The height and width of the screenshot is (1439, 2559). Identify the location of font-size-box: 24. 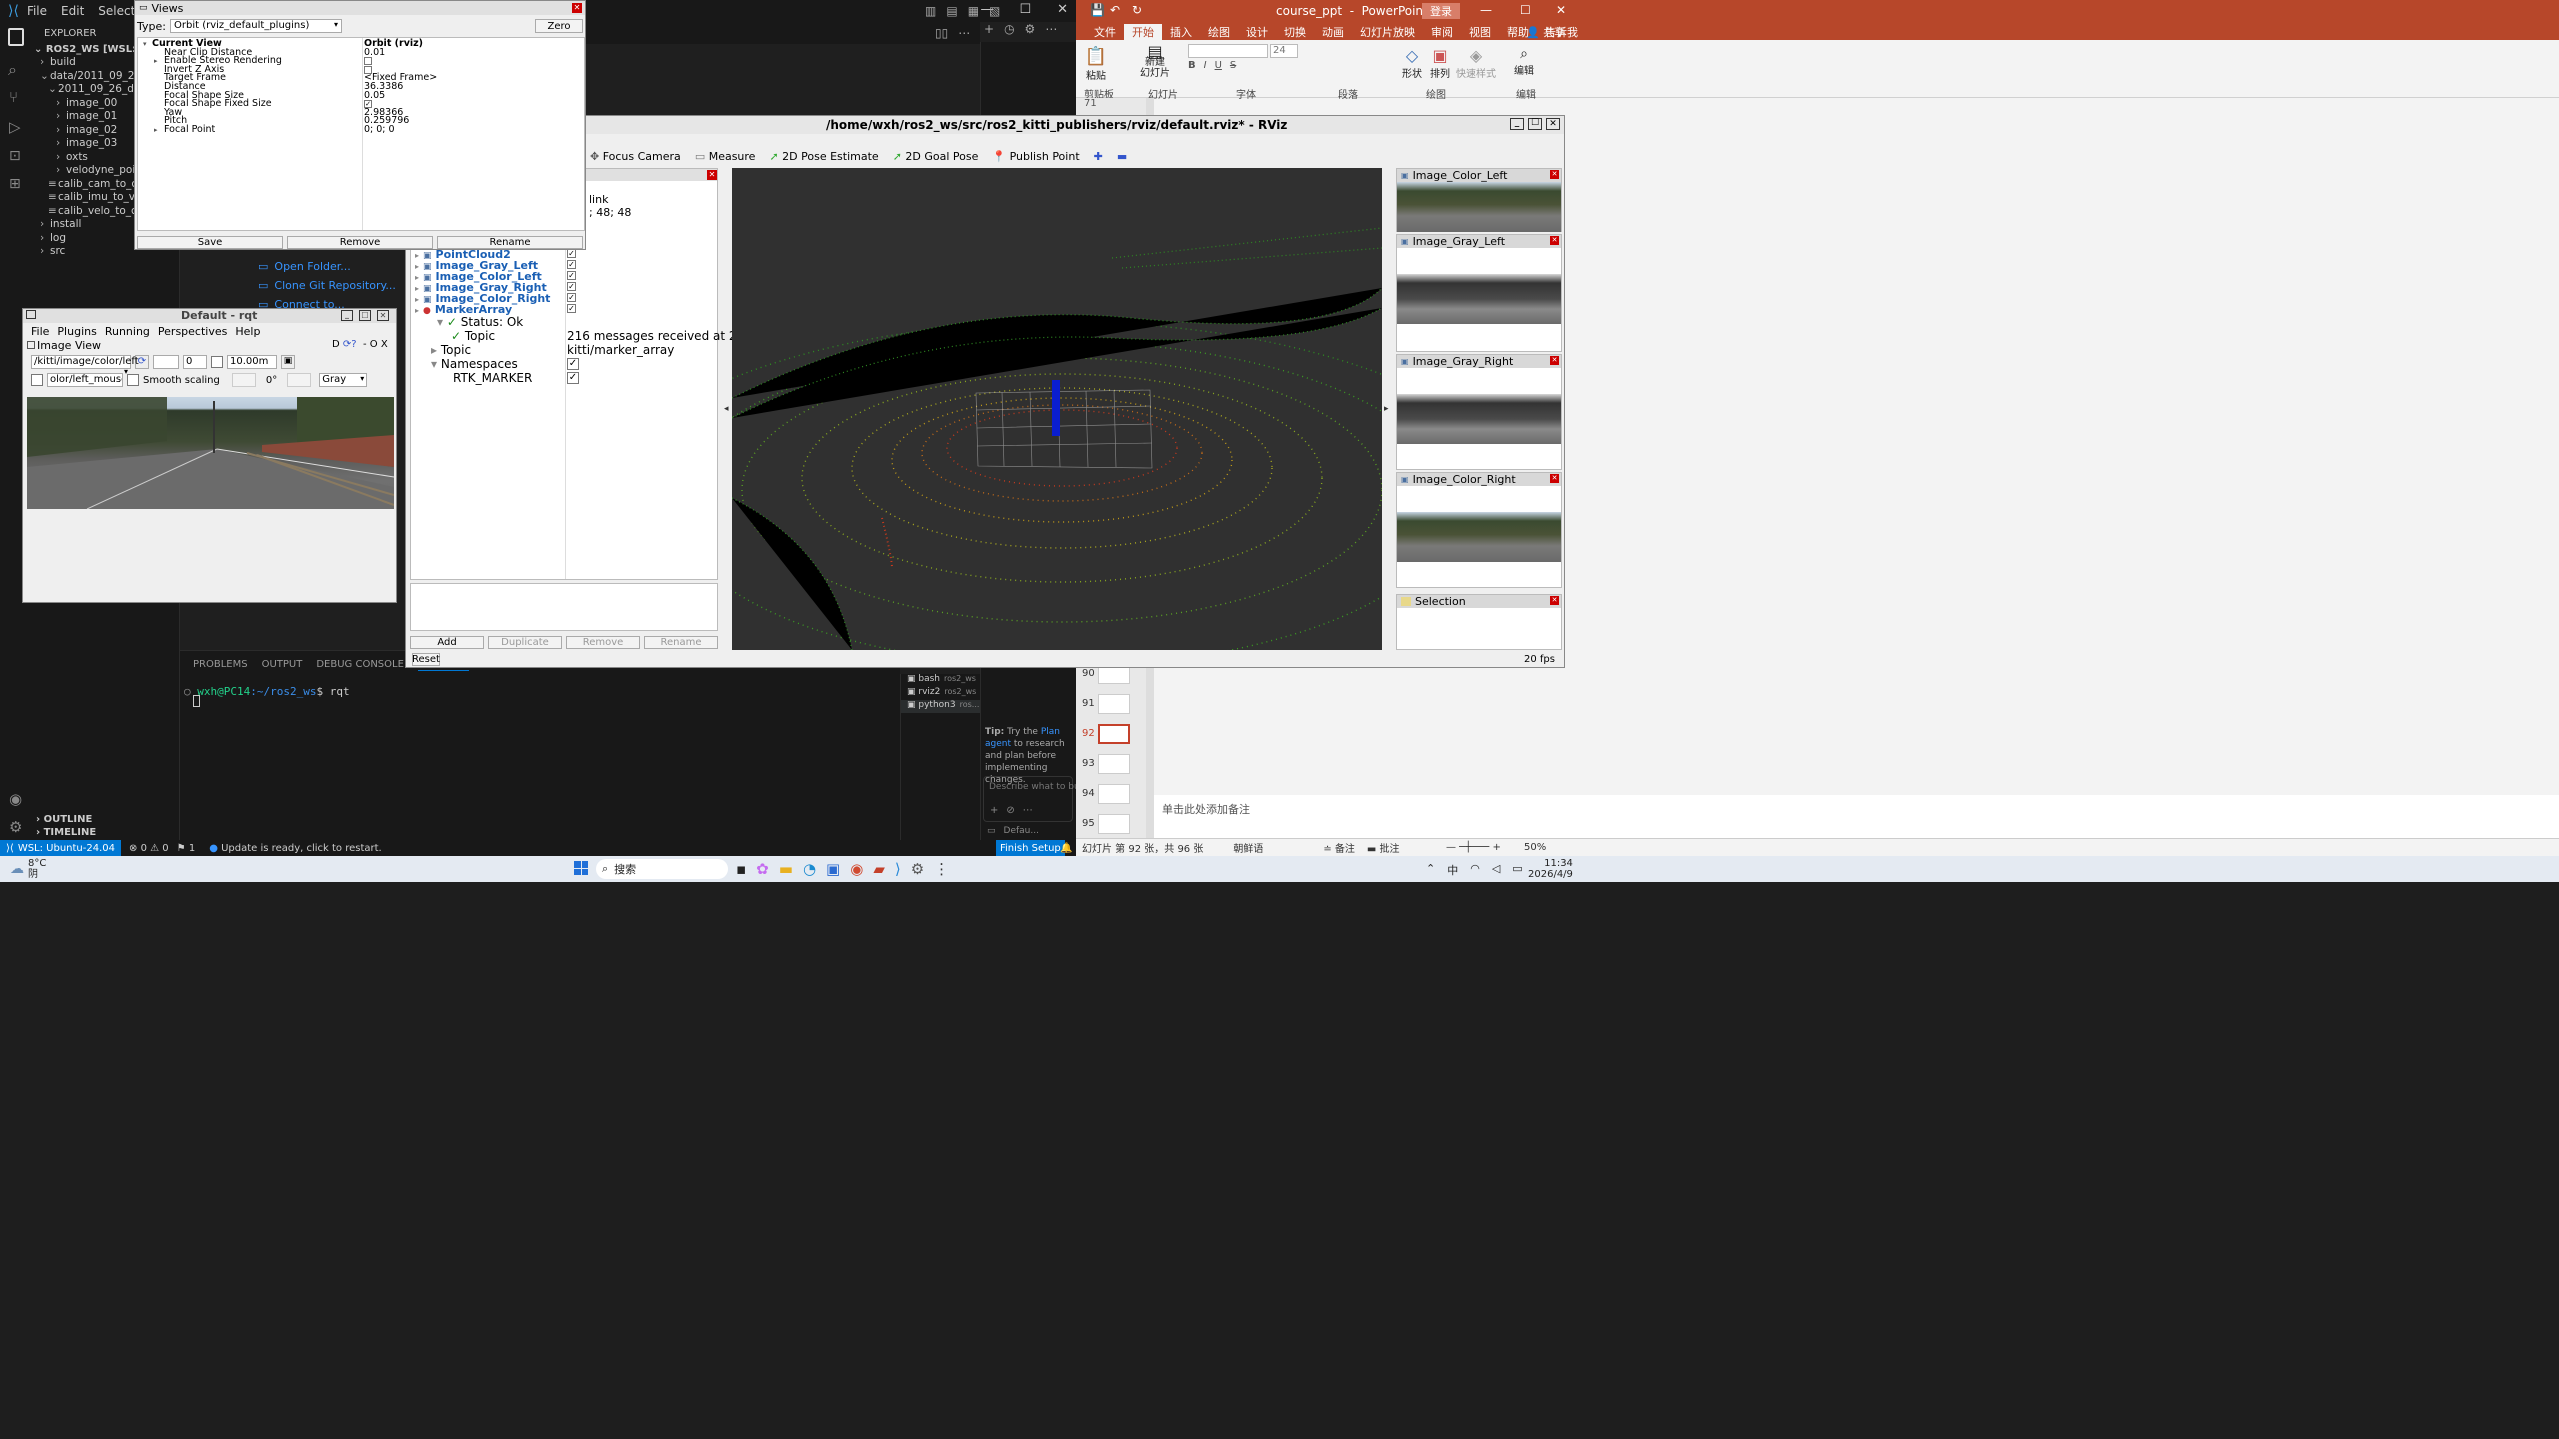
(1284, 51).